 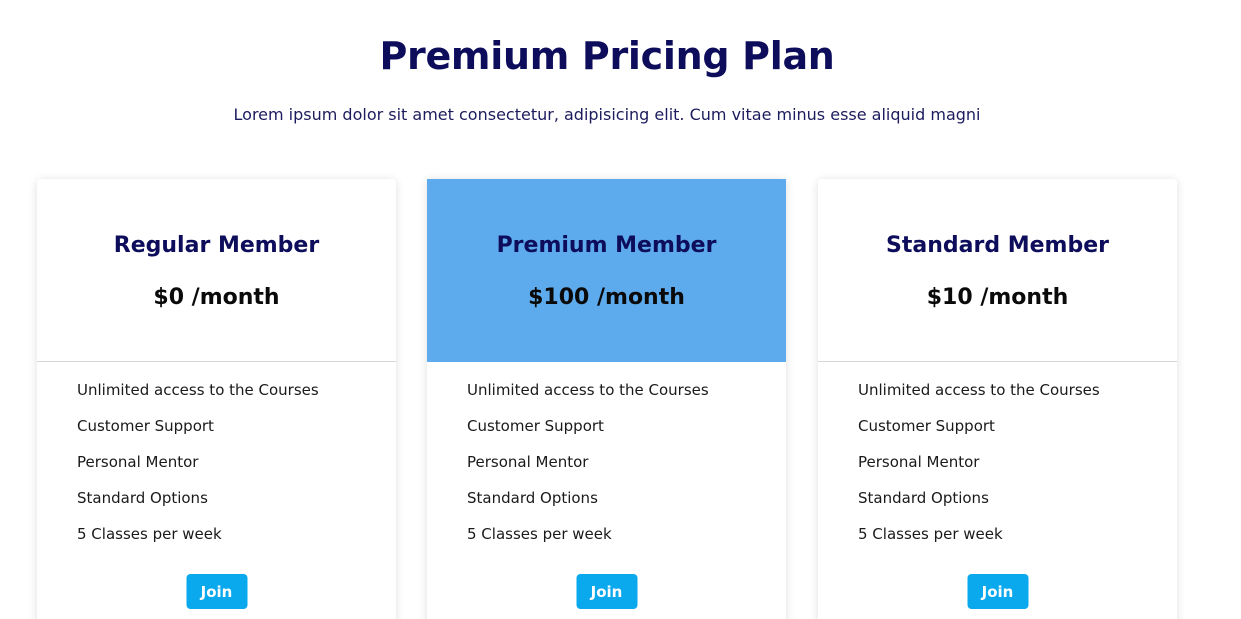 I want to click on card-header: Premium Member $100 /month, so click(x=606, y=270).